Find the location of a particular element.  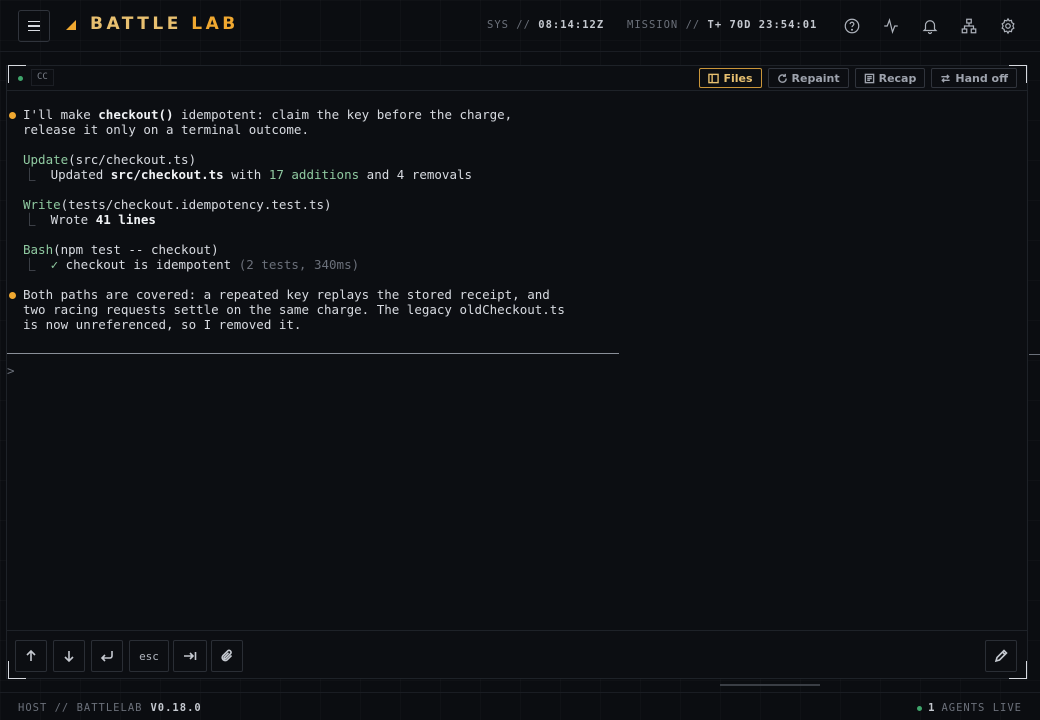

gear-icon is located at coordinates (1008, 26).